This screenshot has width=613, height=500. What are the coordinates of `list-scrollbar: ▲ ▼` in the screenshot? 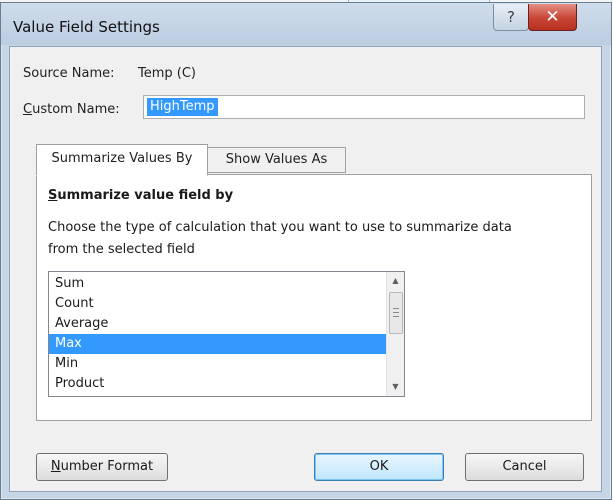 It's located at (395, 334).